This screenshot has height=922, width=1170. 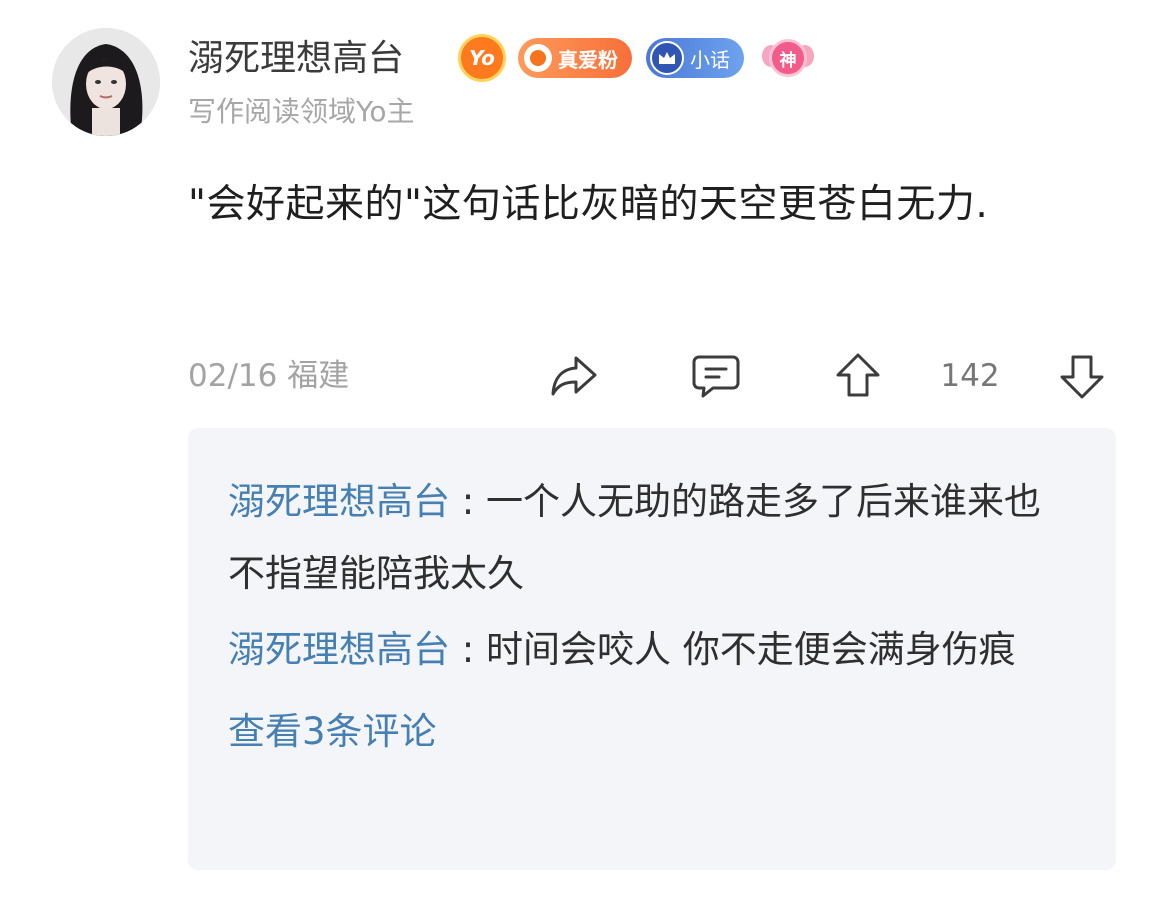 I want to click on shen-badge-label: 神, so click(x=788, y=60).